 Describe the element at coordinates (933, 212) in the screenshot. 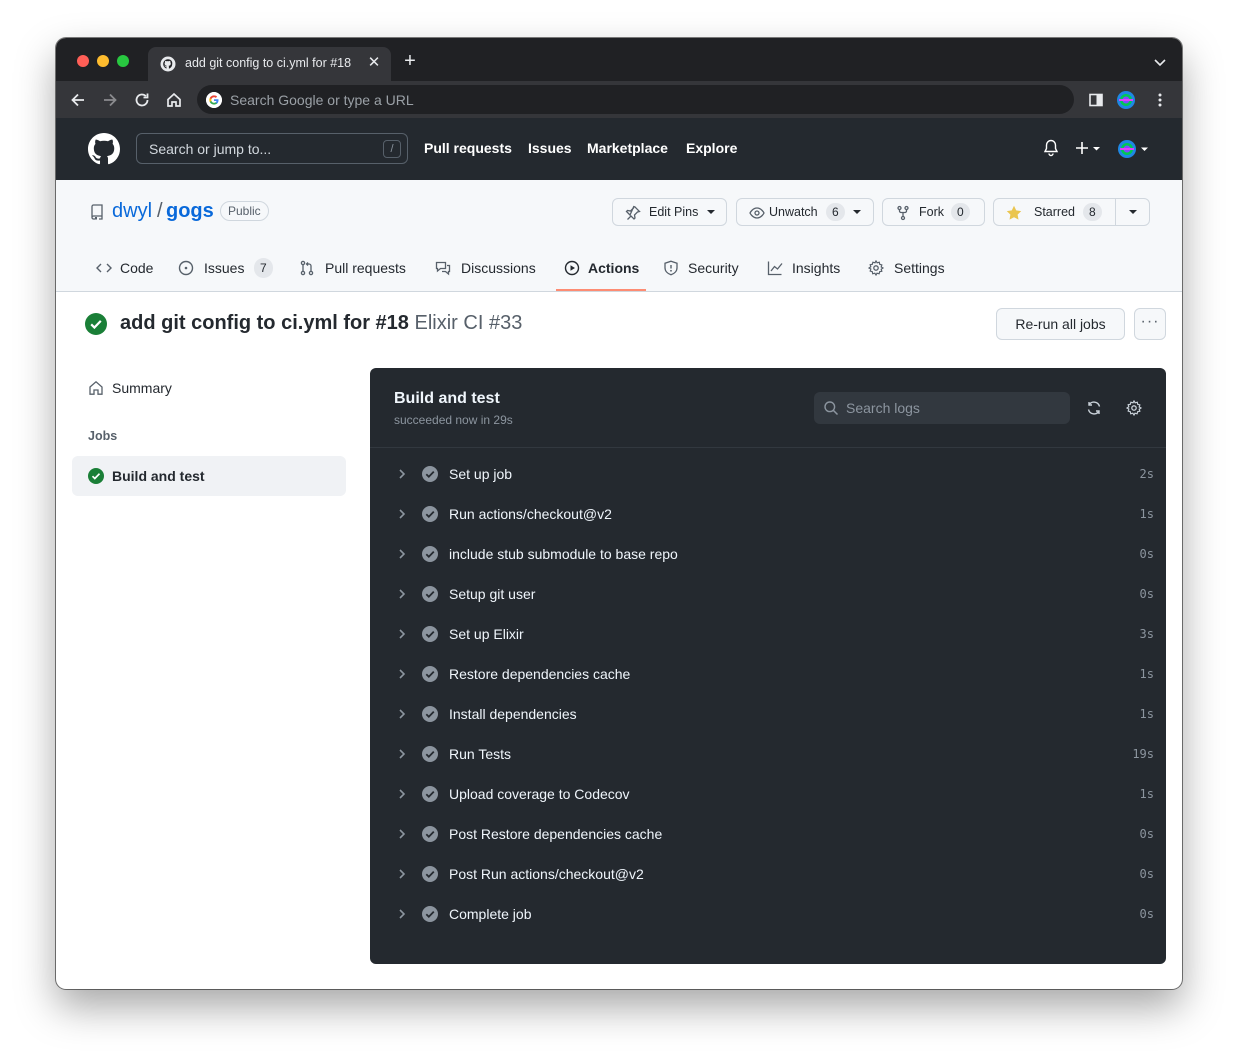

I see `fork-button: Fork 0` at that location.